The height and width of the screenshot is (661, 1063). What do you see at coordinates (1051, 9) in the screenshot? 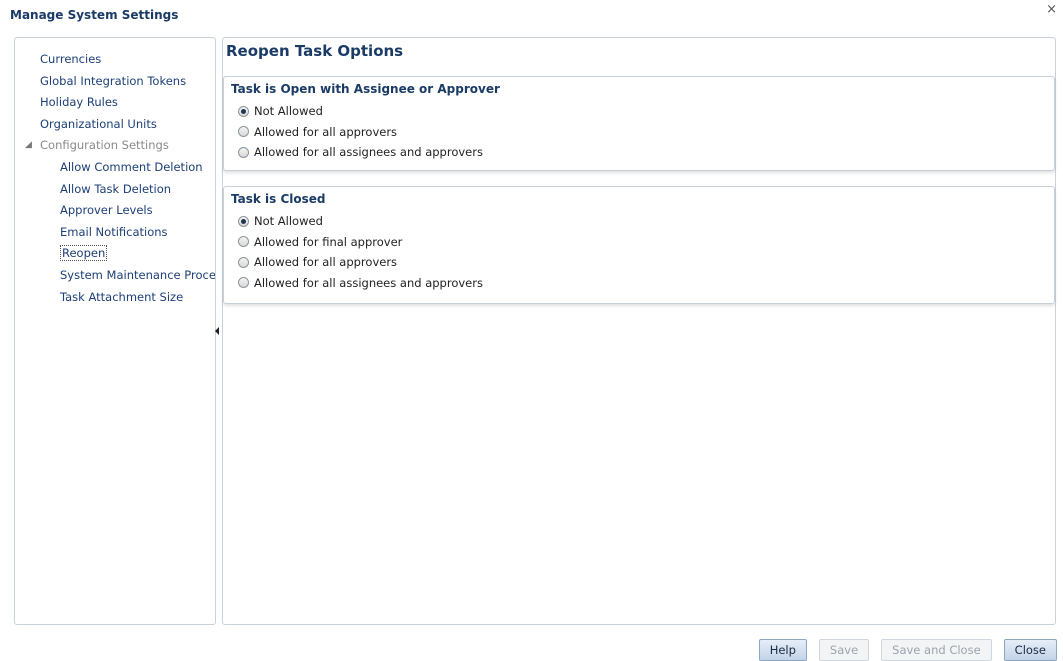
I see `close-icon: ×` at bounding box center [1051, 9].